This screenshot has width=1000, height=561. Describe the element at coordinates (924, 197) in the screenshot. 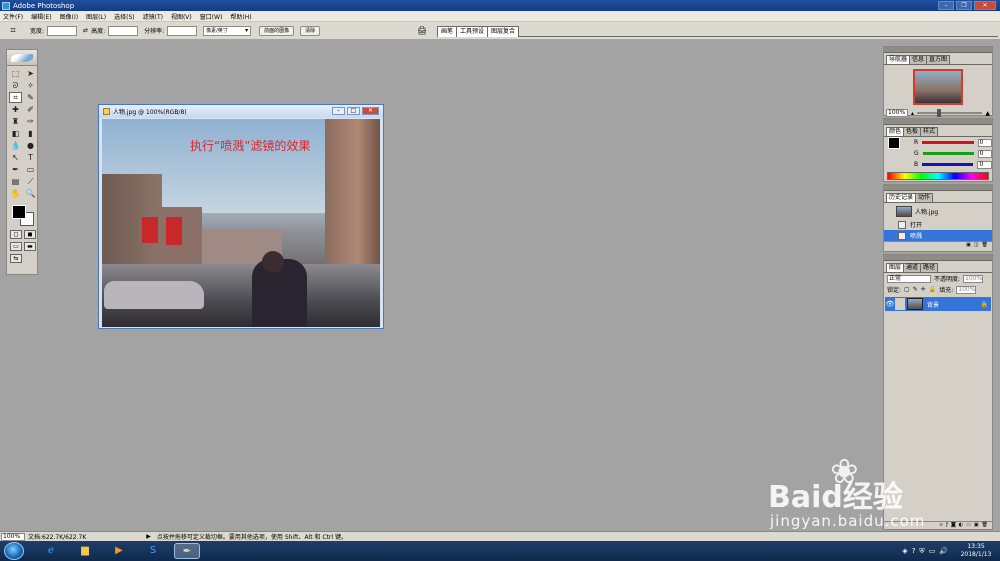

I see `tab-actions: 动作` at that location.